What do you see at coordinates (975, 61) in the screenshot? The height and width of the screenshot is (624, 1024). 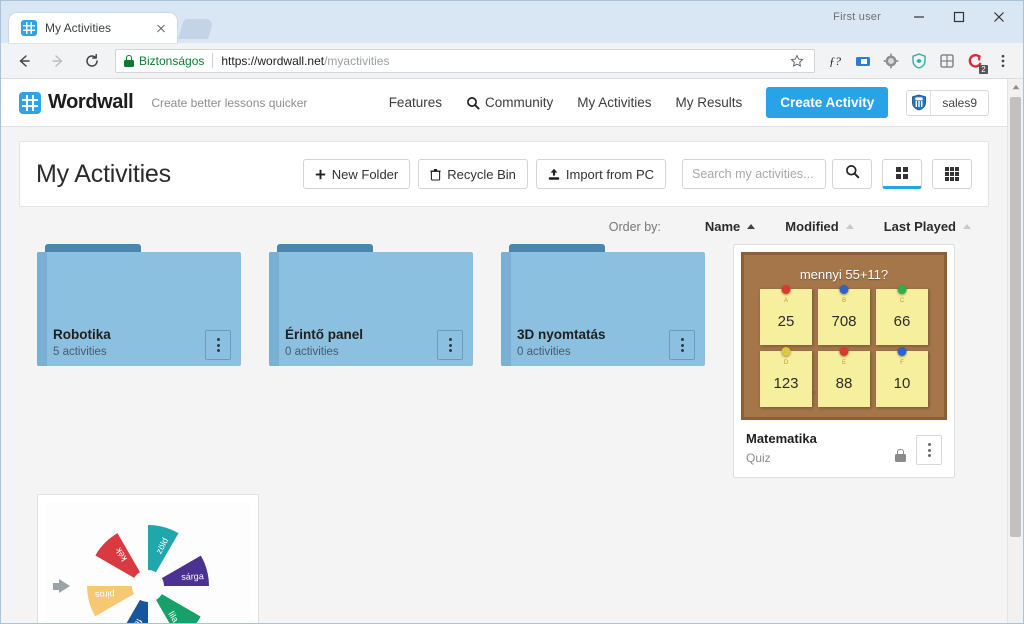 I see `red-circle-extension-icon: 2` at bounding box center [975, 61].